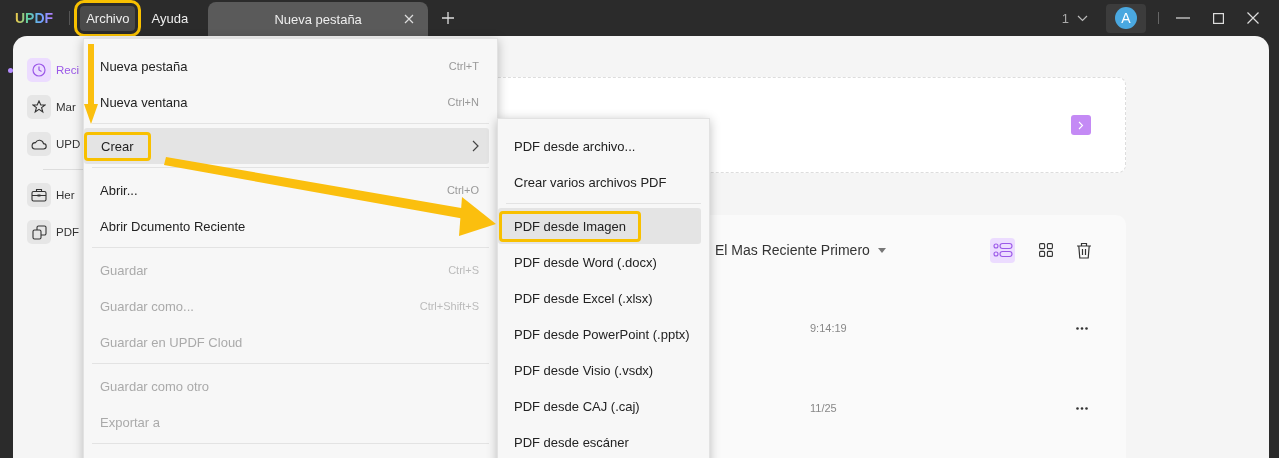 The width and height of the screenshot is (1279, 458). What do you see at coordinates (463, 102) in the screenshot?
I see `shortcut-label: Ctrl+N` at bounding box center [463, 102].